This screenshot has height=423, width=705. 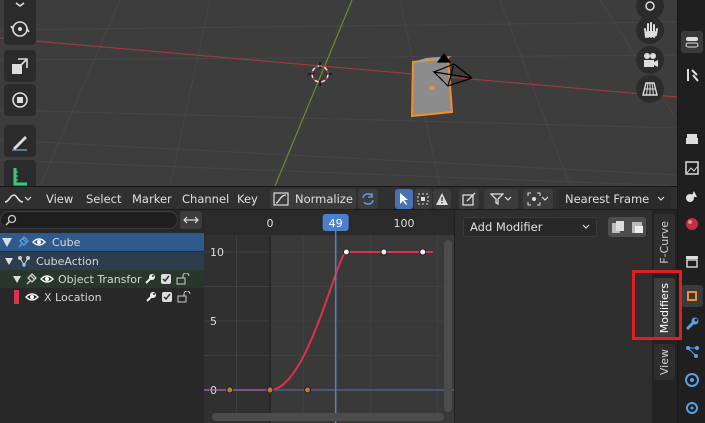 What do you see at coordinates (205, 199) in the screenshot?
I see `menu-channel: Channel` at bounding box center [205, 199].